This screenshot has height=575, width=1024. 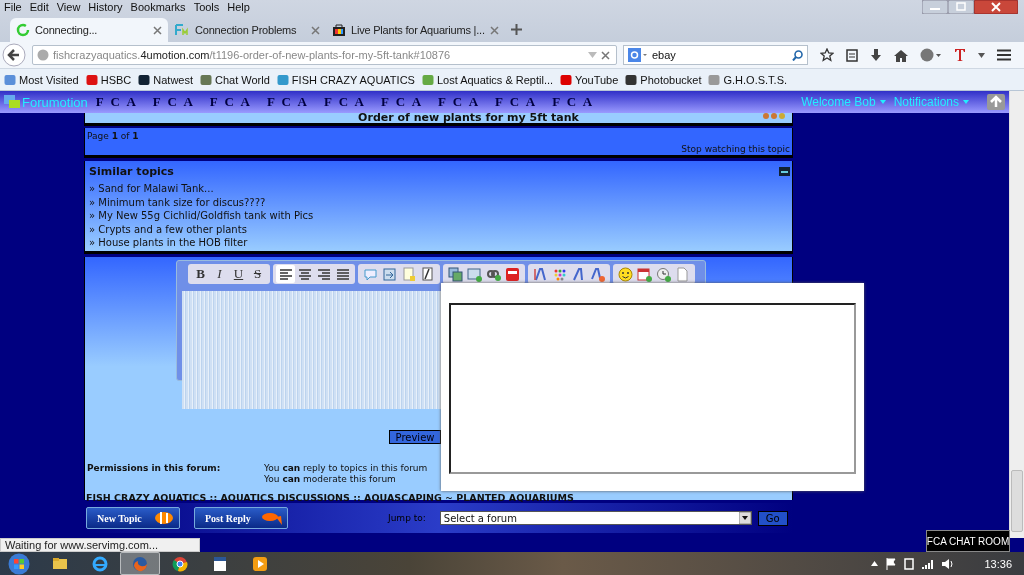 What do you see at coordinates (1016, 314) in the screenshot?
I see `scrollbar` at bounding box center [1016, 314].